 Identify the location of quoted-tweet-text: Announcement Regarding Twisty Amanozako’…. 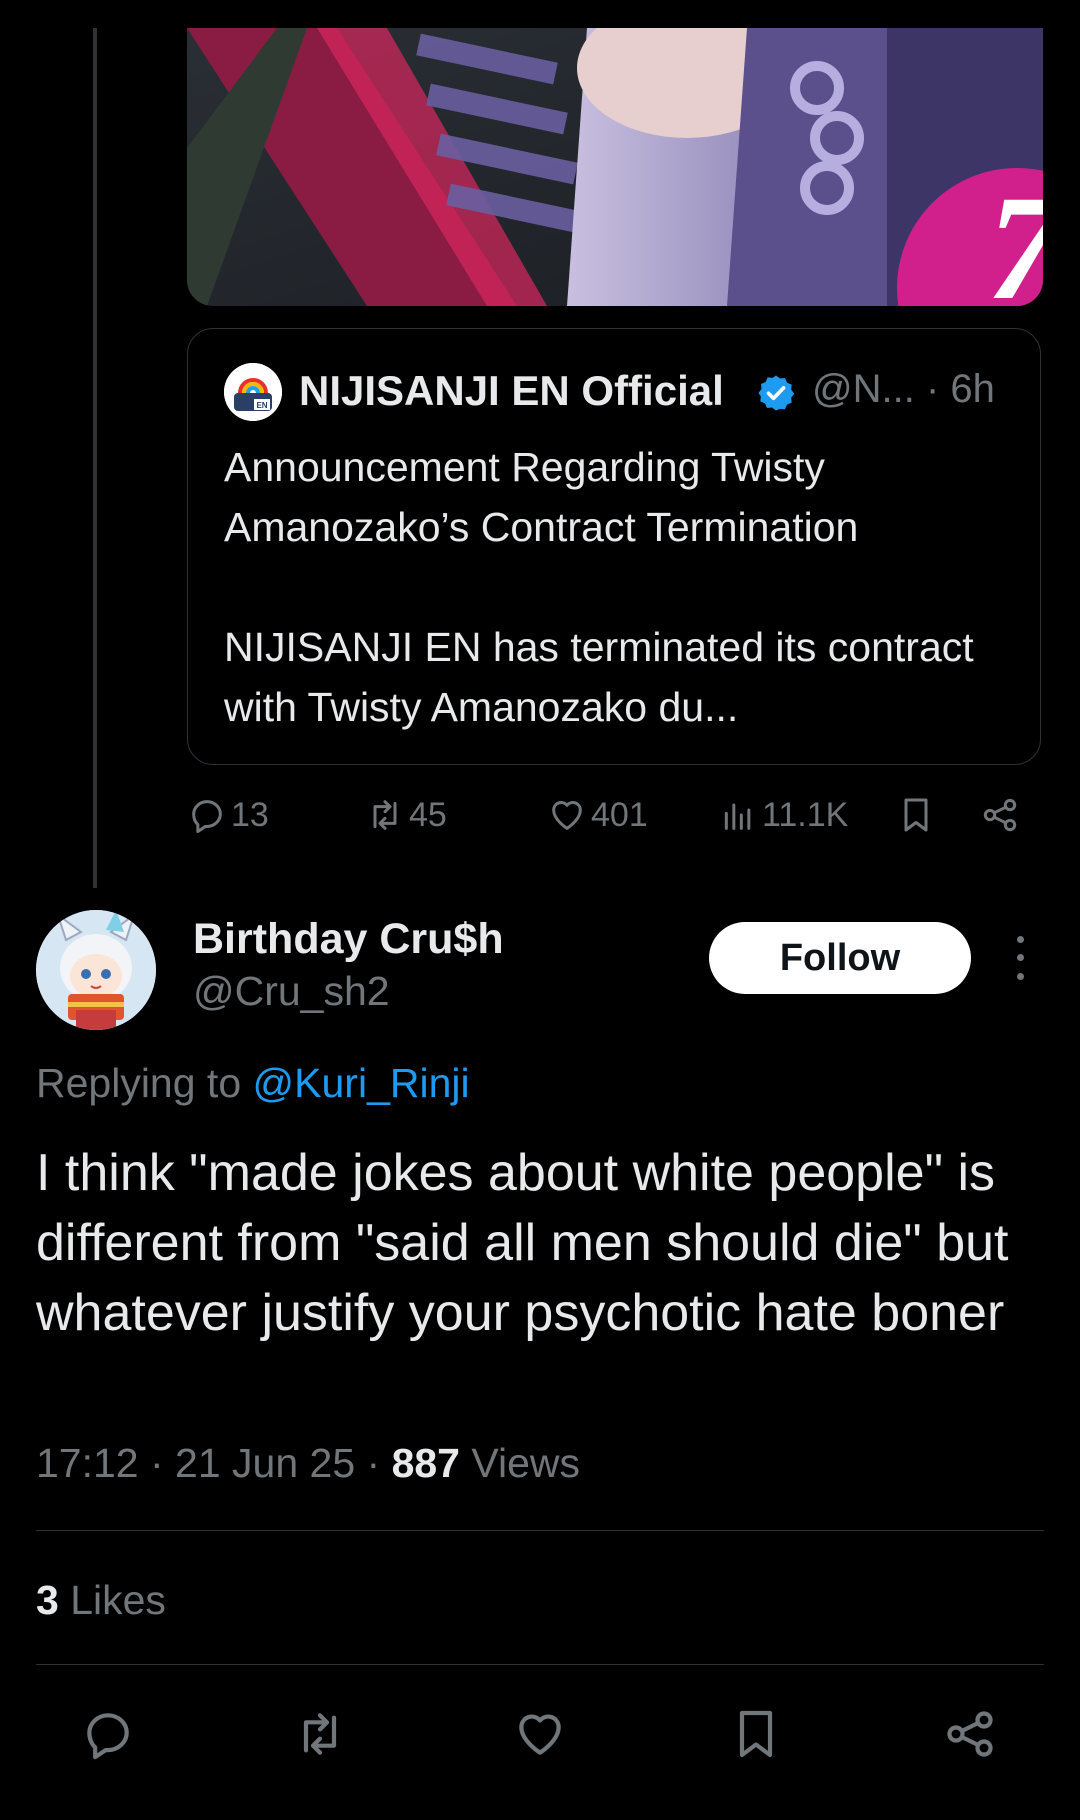
(599, 587).